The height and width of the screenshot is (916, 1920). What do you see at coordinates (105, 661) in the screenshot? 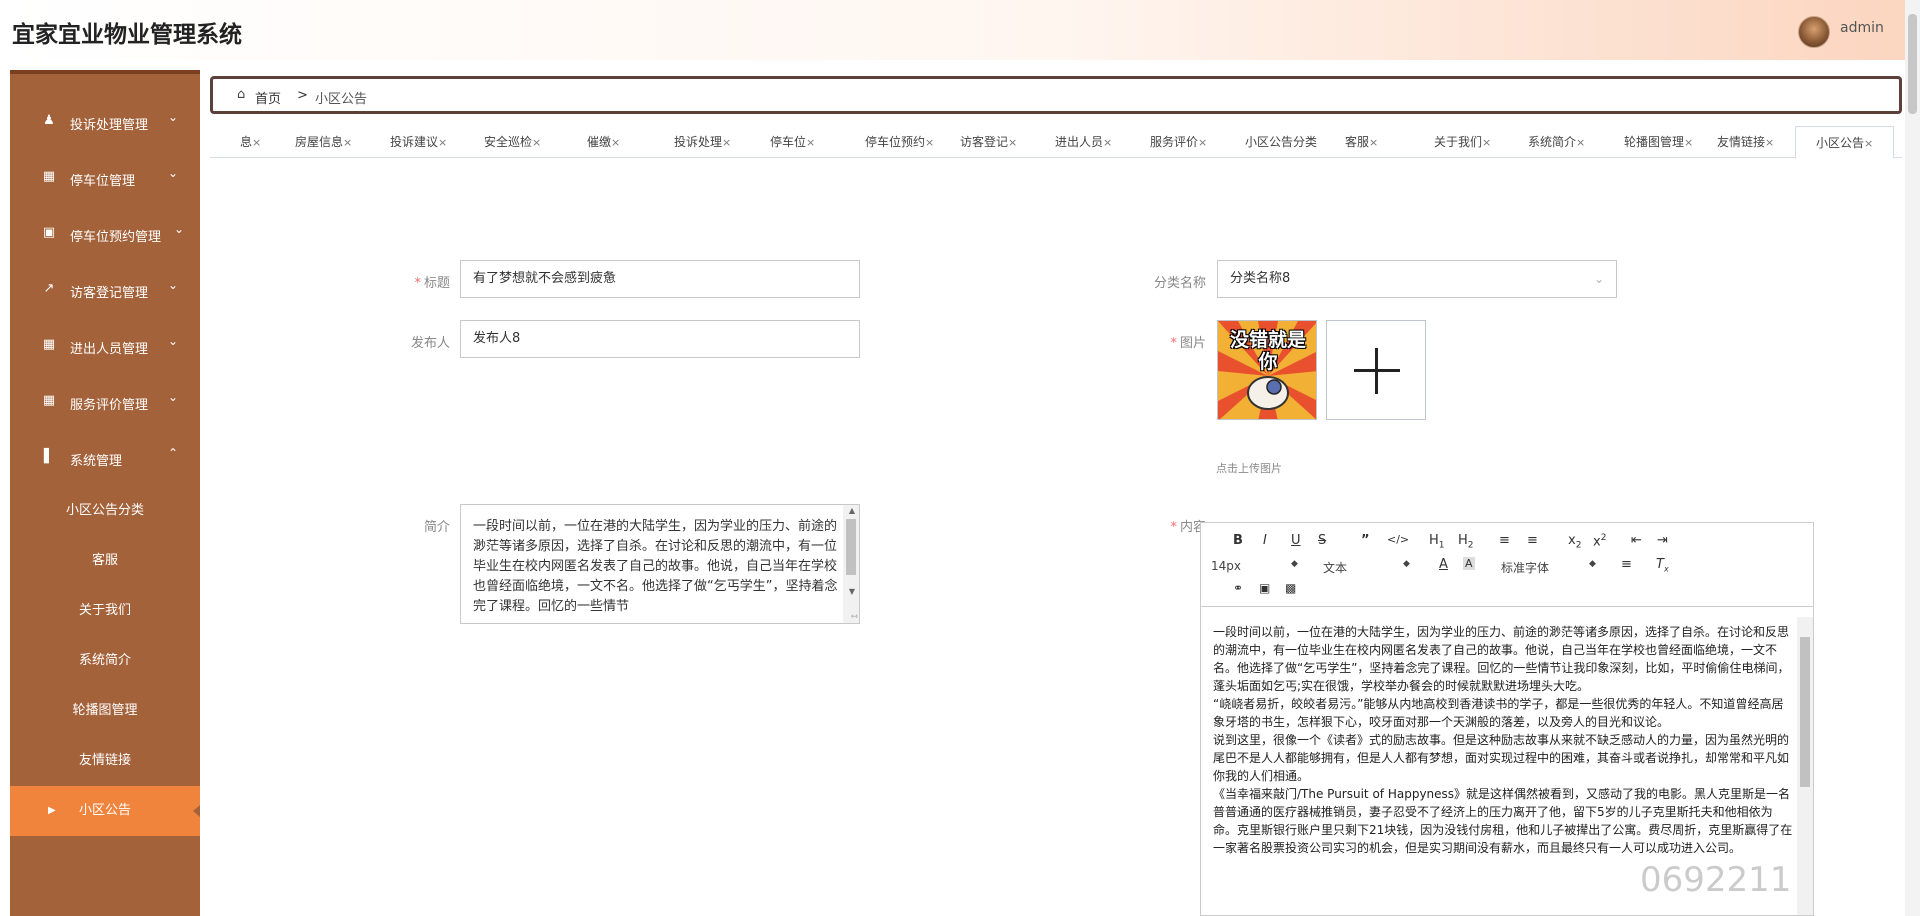
I see `sidebar-subitem-system-intro: 系统简介` at bounding box center [105, 661].